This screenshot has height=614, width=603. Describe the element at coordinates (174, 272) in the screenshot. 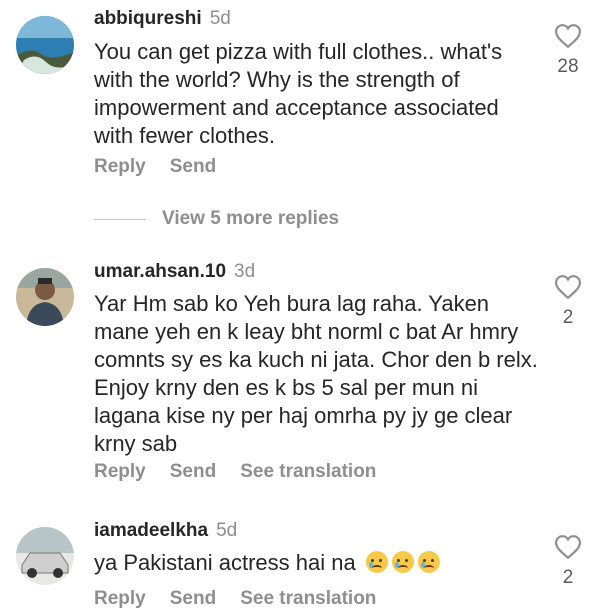

I see `username: umar.ahsan.10 3d` at that location.